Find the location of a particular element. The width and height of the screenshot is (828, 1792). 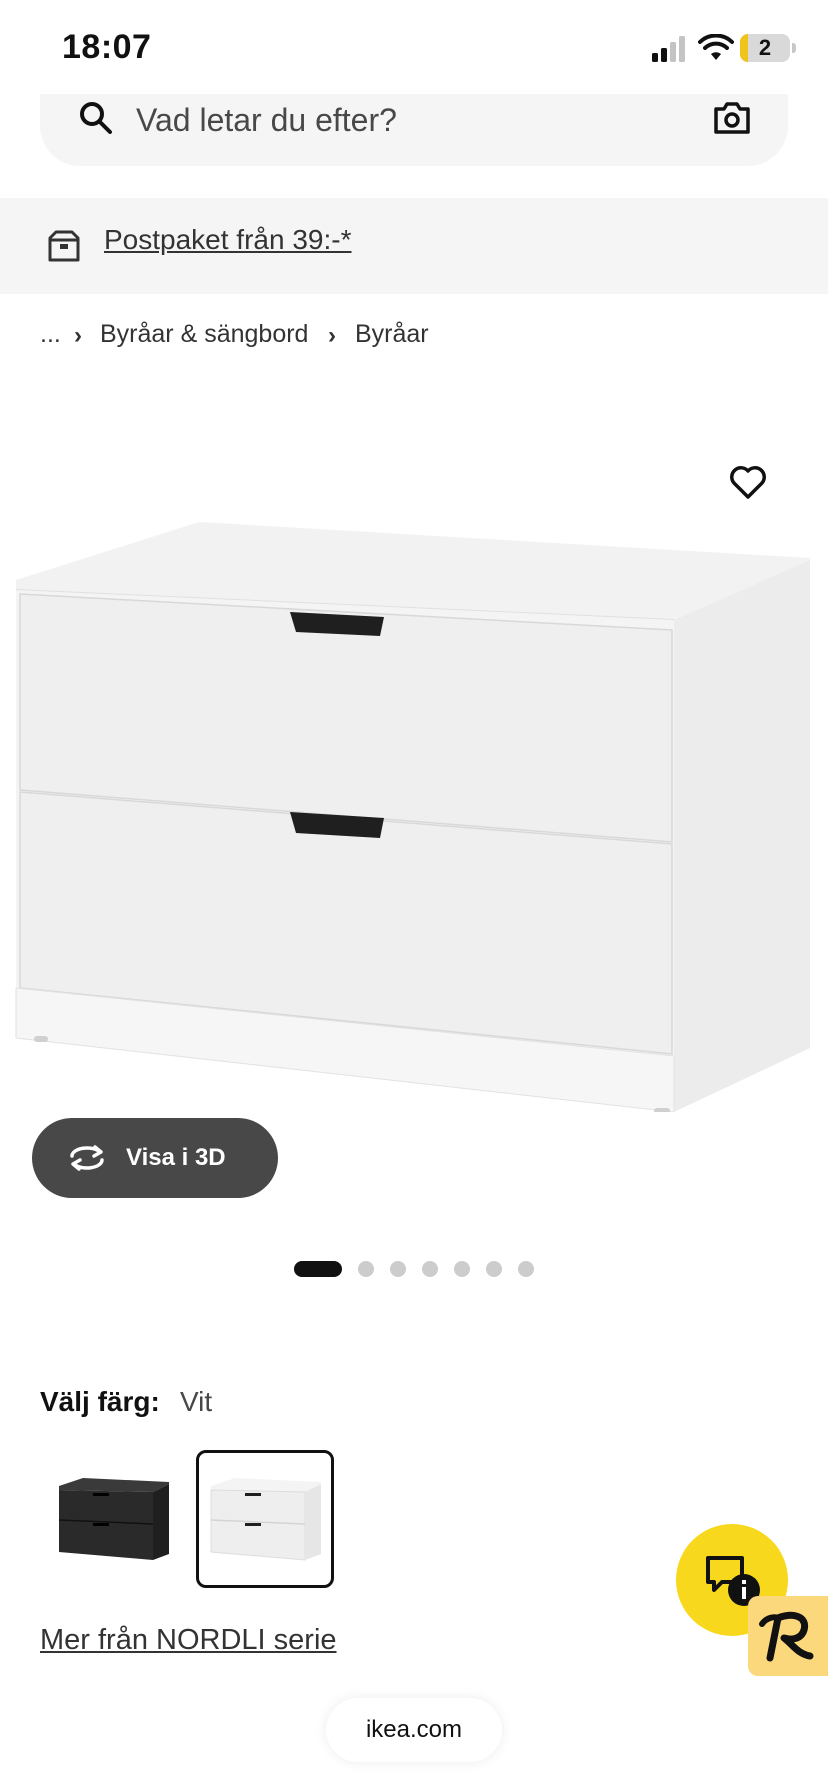

view-3d-button: Visa i 3D is located at coordinates (155, 1158).